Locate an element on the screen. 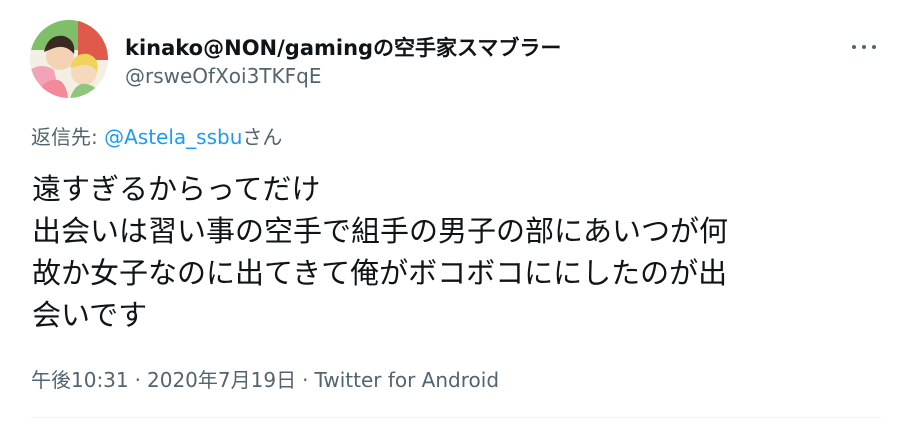  more-horizontal-icon is located at coordinates (854, 47).